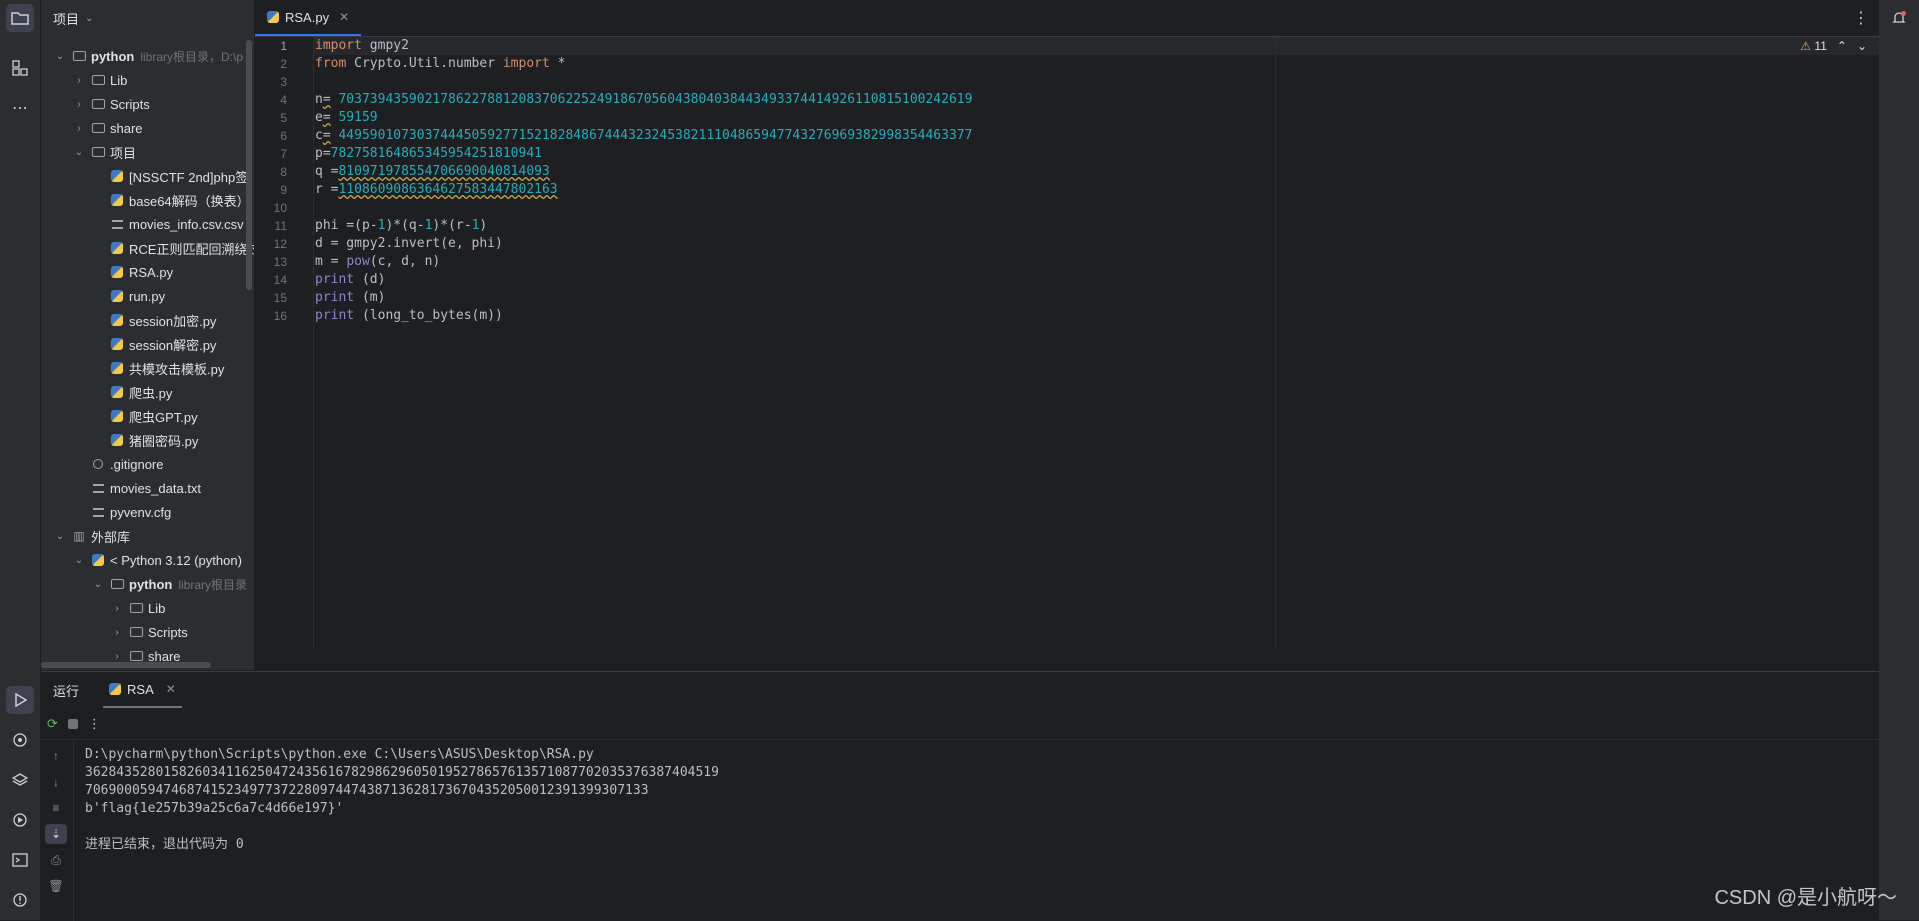 This screenshot has height=921, width=1919. Describe the element at coordinates (915, 226) in the screenshot. I see `code-line: phi =(p-1)*(q-1)*(r-1)` at that location.